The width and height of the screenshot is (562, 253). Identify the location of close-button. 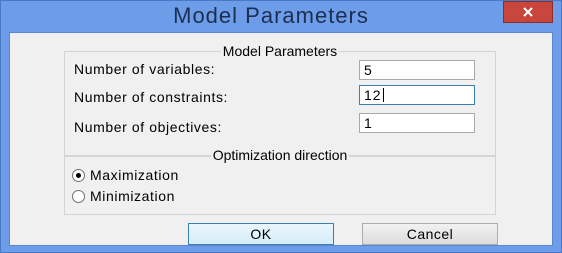
(528, 12).